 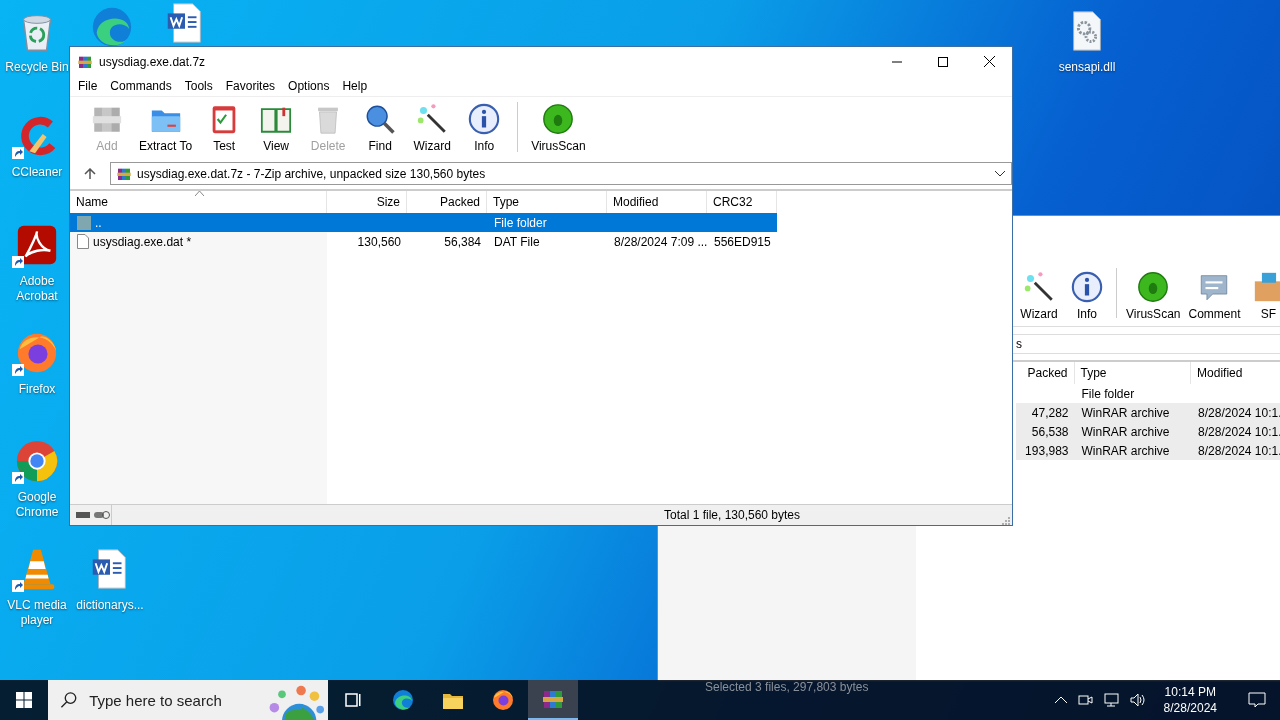 I want to click on magic-wand-icon, so click(x=1039, y=287).